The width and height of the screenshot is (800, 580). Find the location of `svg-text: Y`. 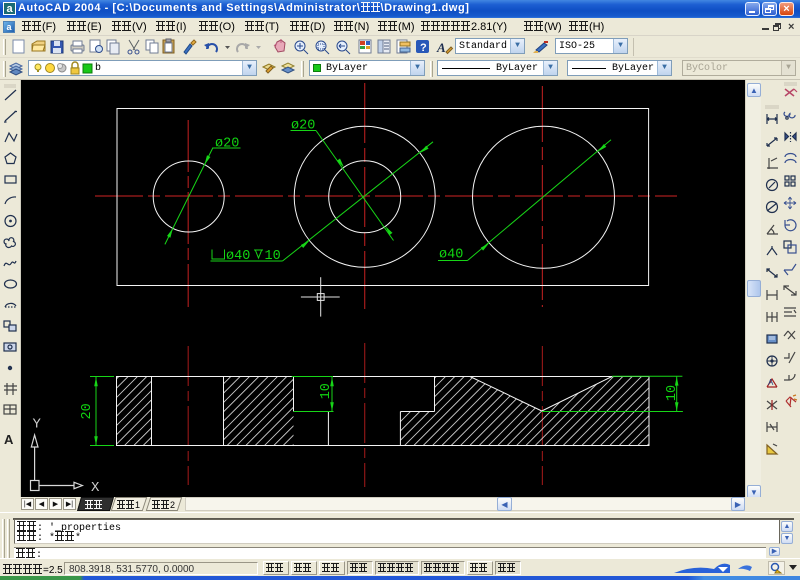

svg-text: Y is located at coordinates (37, 425).